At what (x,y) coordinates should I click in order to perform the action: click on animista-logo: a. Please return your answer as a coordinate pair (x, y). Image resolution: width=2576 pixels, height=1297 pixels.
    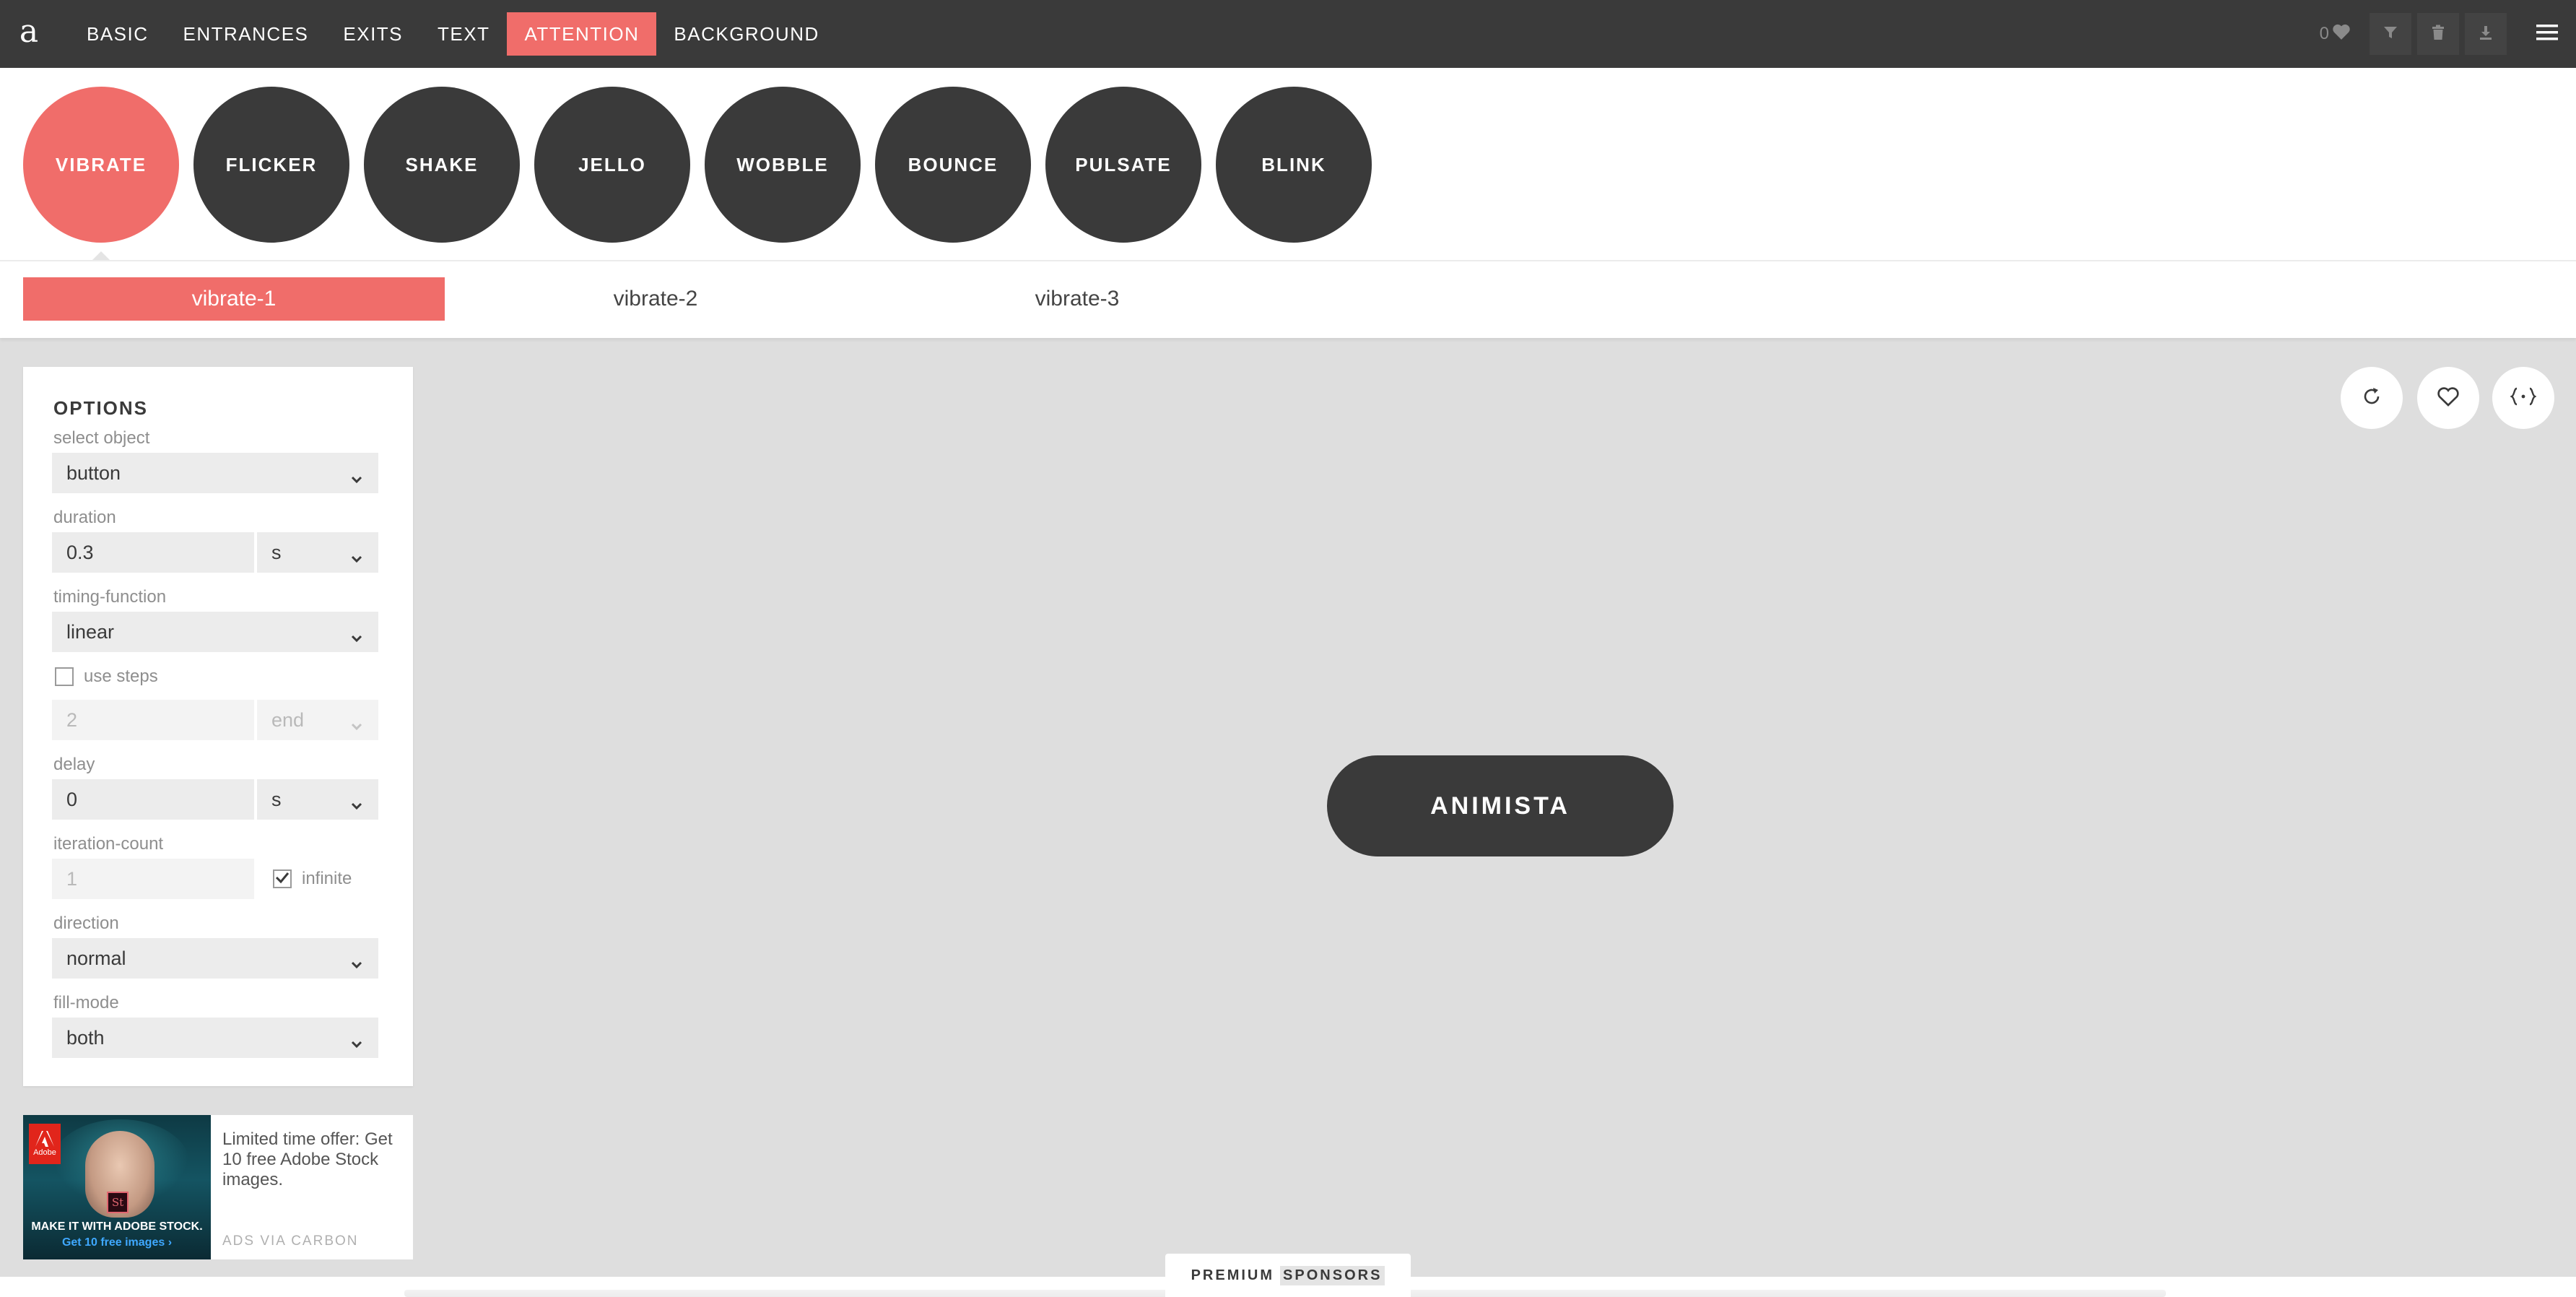
    Looking at the image, I should click on (29, 34).